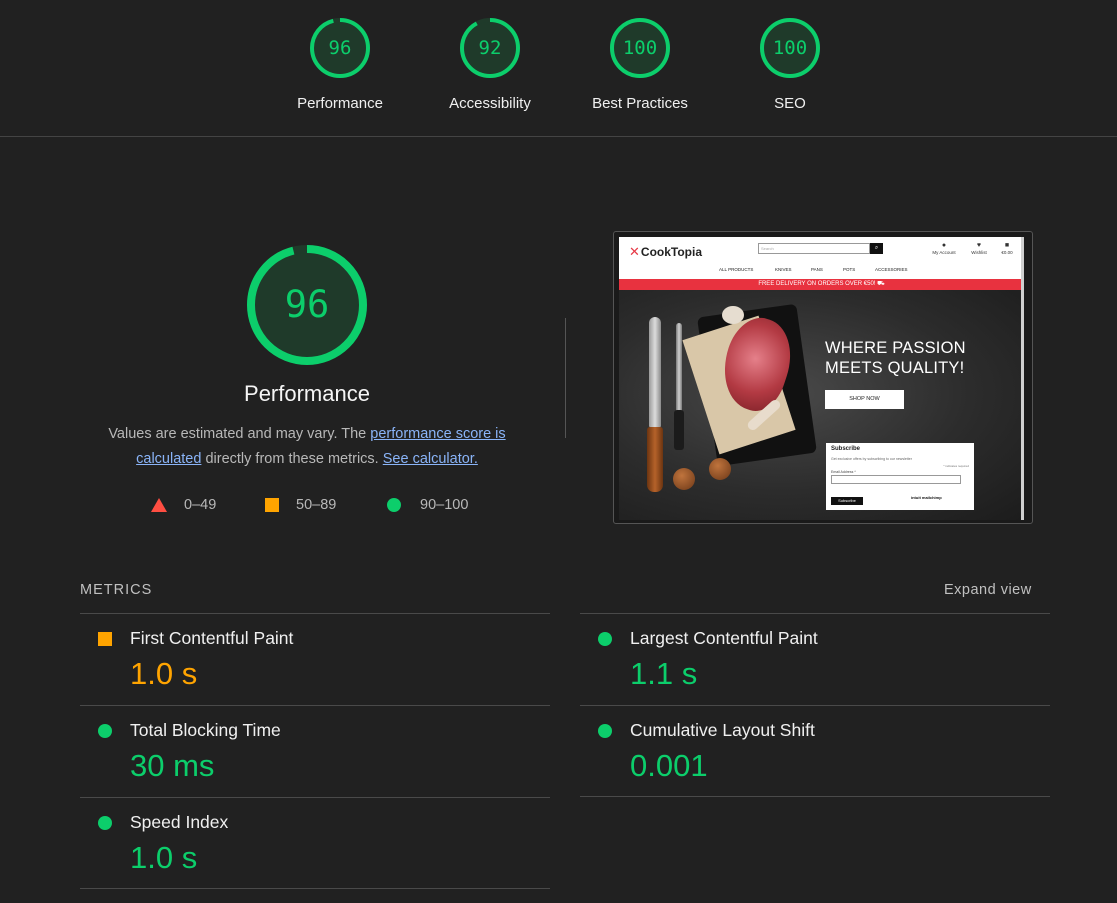 This screenshot has width=1117, height=903. What do you see at coordinates (876, 248) in the screenshot?
I see `search-icon: ⌕` at bounding box center [876, 248].